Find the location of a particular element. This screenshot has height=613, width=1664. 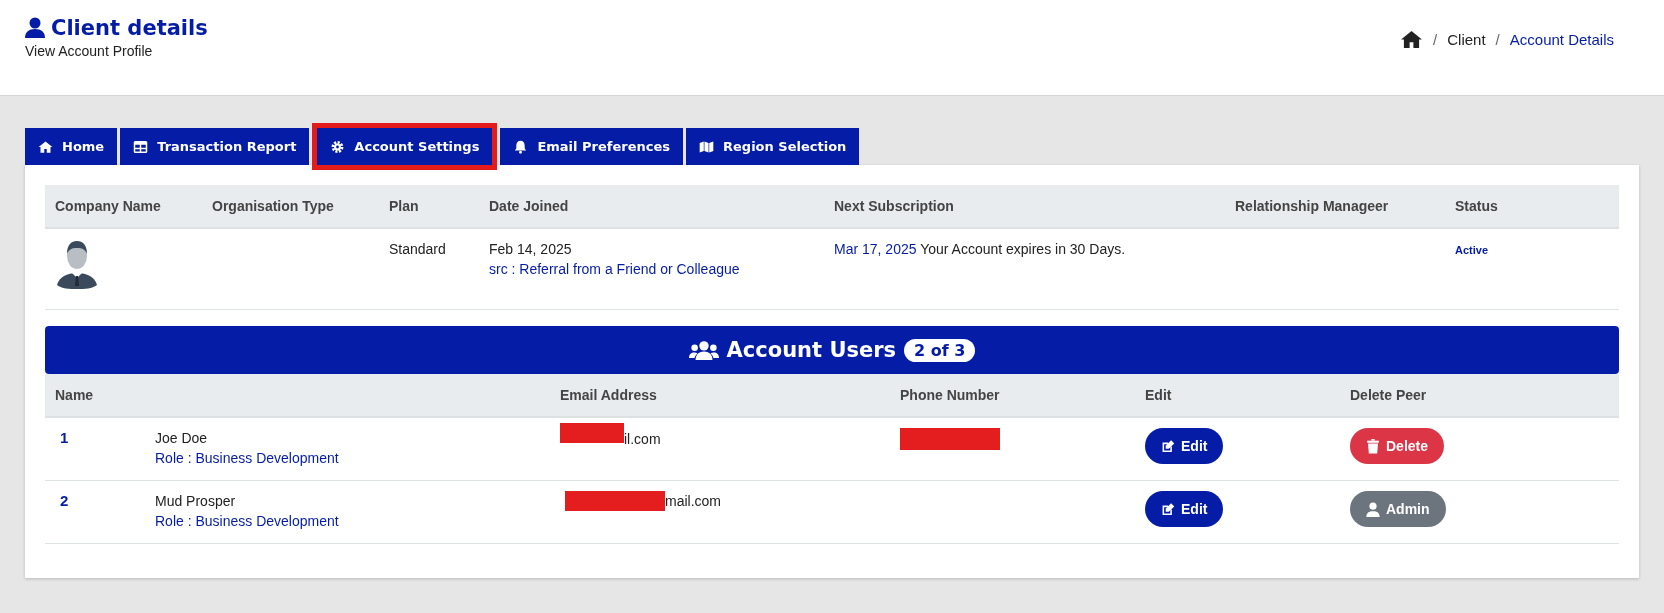

admin-button: Admin is located at coordinates (1398, 509).